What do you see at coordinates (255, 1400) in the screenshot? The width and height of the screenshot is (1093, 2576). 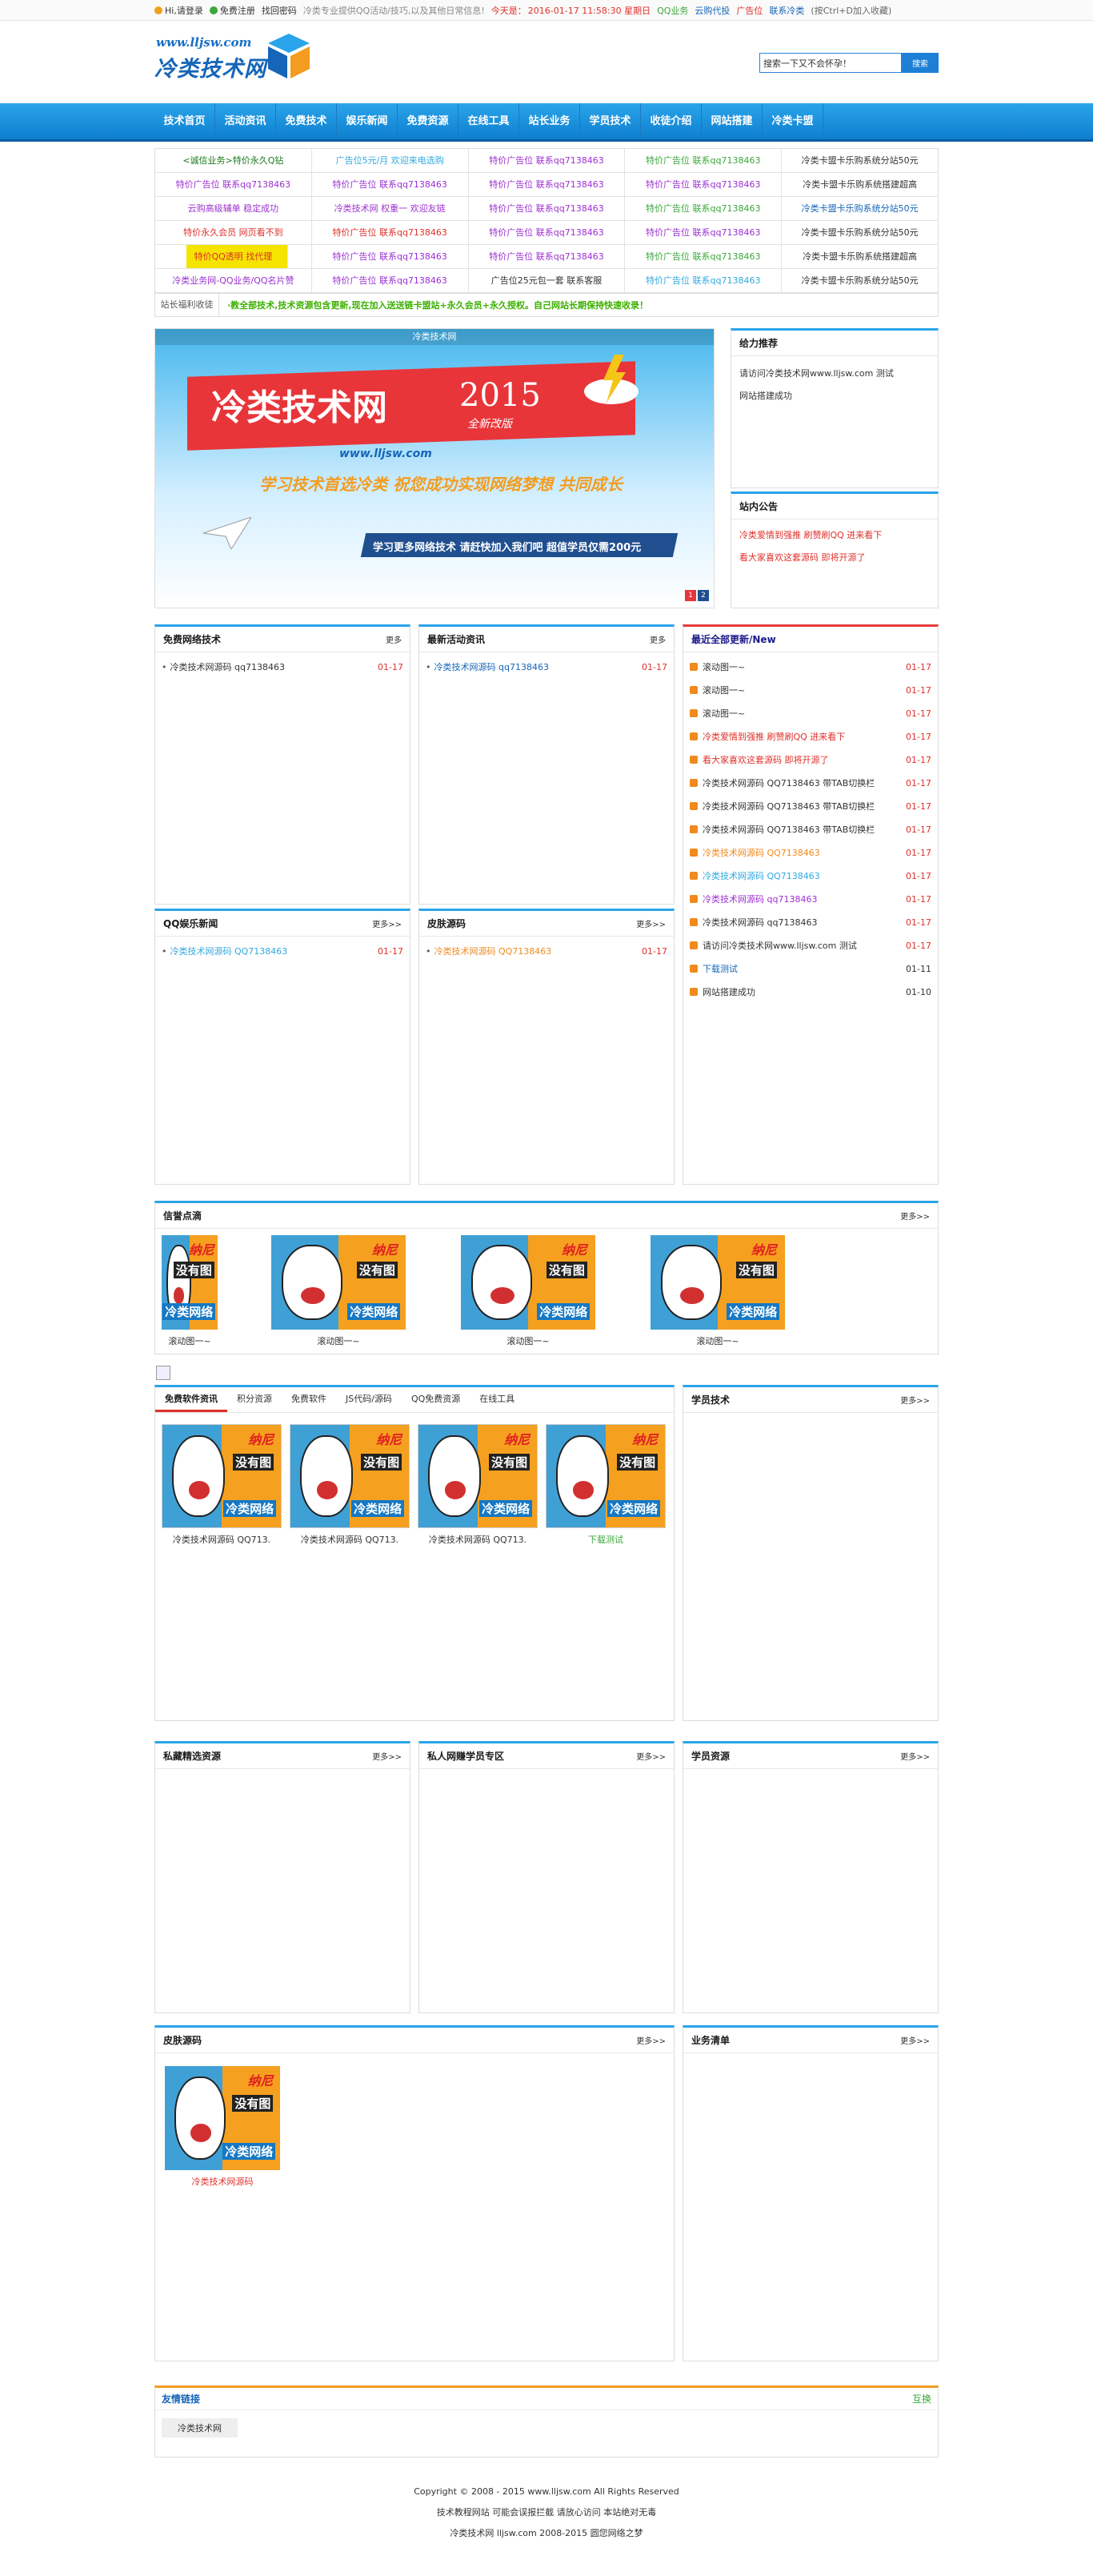 I see `tab-1: 积分资源` at bounding box center [255, 1400].